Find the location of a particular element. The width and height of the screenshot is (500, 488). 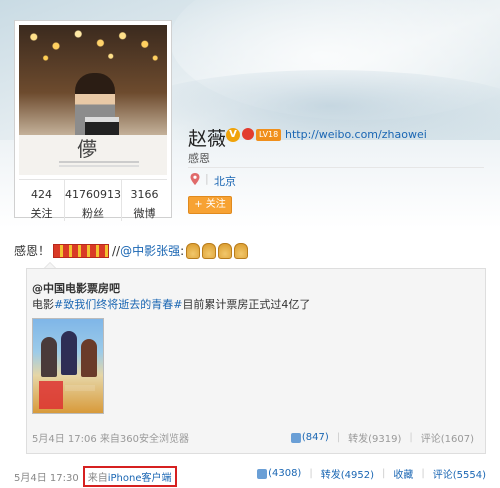

stat-label: 粉丝 is located at coordinates (93, 213).